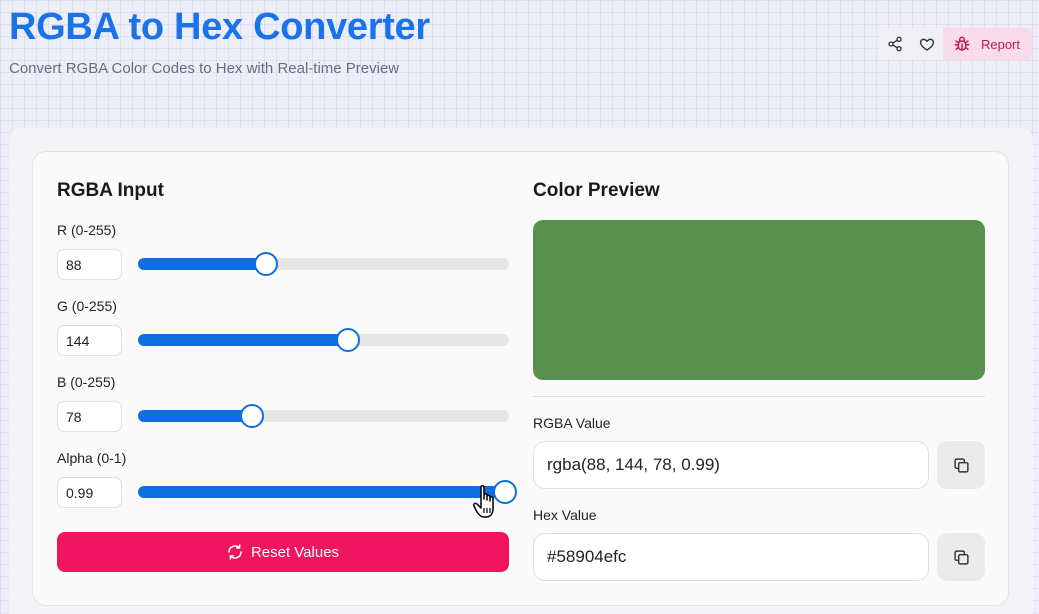  What do you see at coordinates (565, 515) in the screenshot?
I see `hex-value-label: Hex Value` at bounding box center [565, 515].